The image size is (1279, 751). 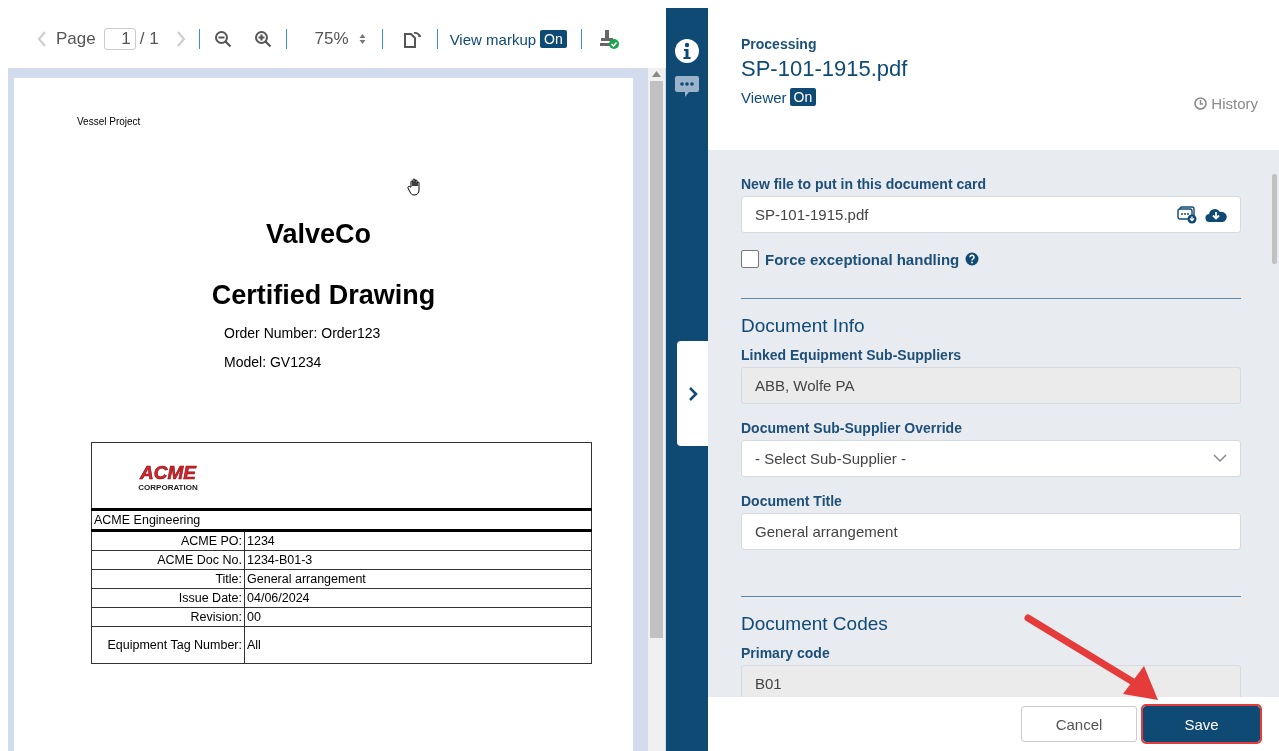 What do you see at coordinates (1201, 103) in the screenshot?
I see `clock-icon` at bounding box center [1201, 103].